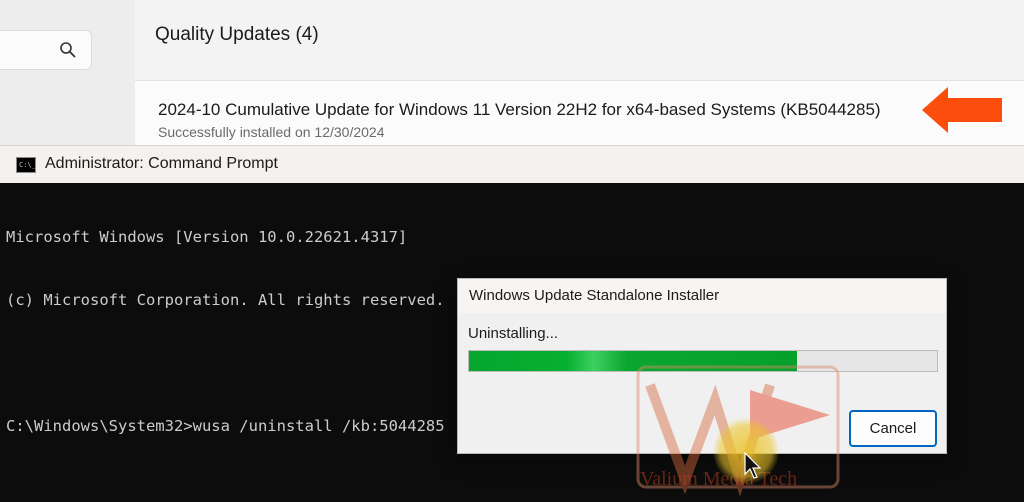 Image resolution: width=1024 pixels, height=502 pixels. What do you see at coordinates (962, 110) in the screenshot?
I see `arrow-pointer-icon` at bounding box center [962, 110].